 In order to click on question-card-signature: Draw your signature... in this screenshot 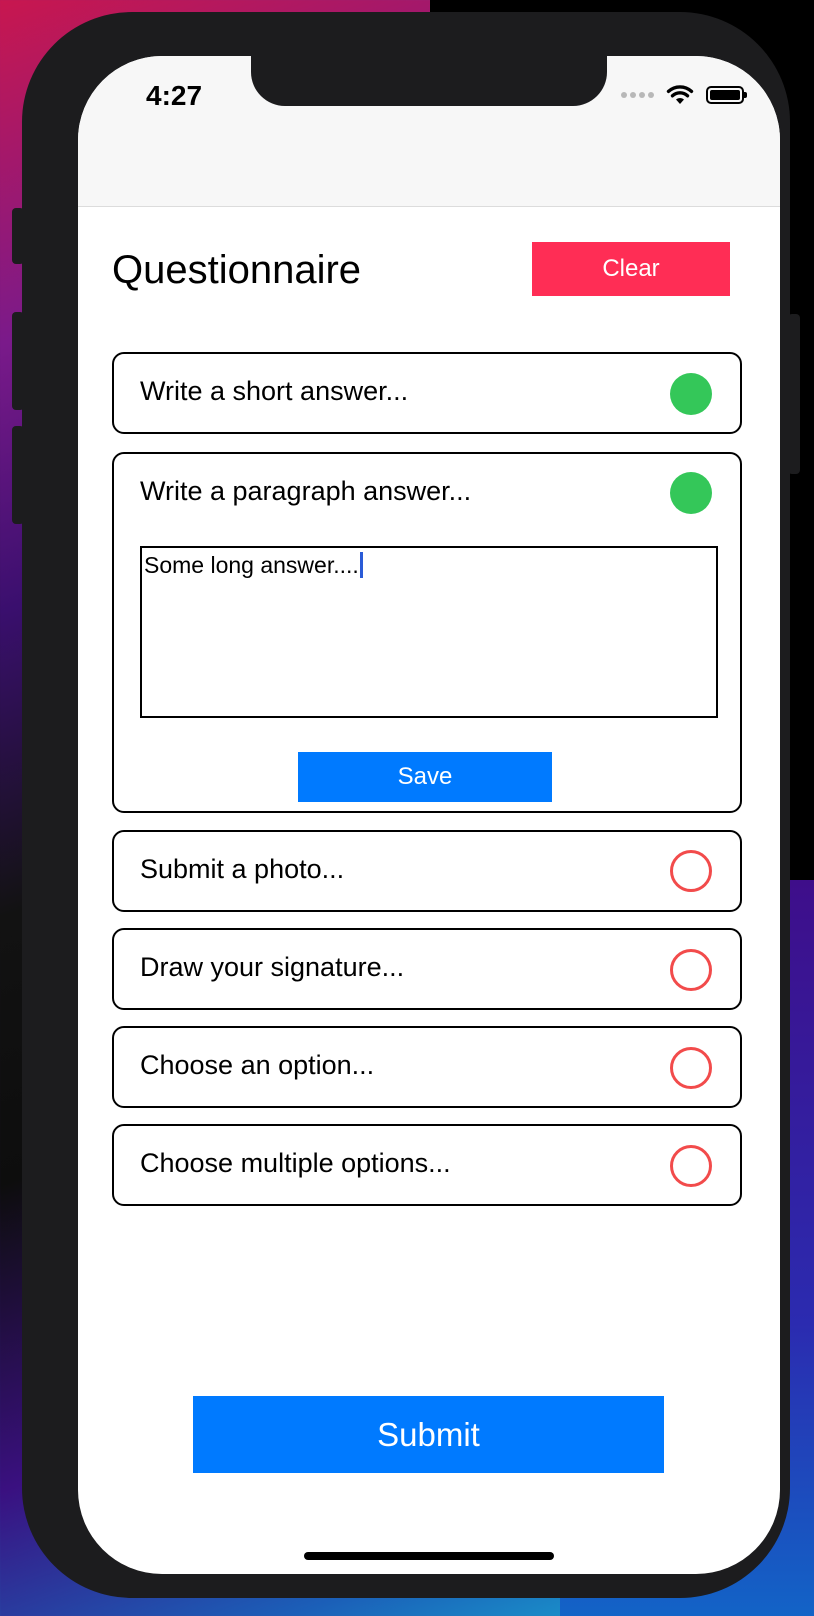, I will do `click(427, 969)`.